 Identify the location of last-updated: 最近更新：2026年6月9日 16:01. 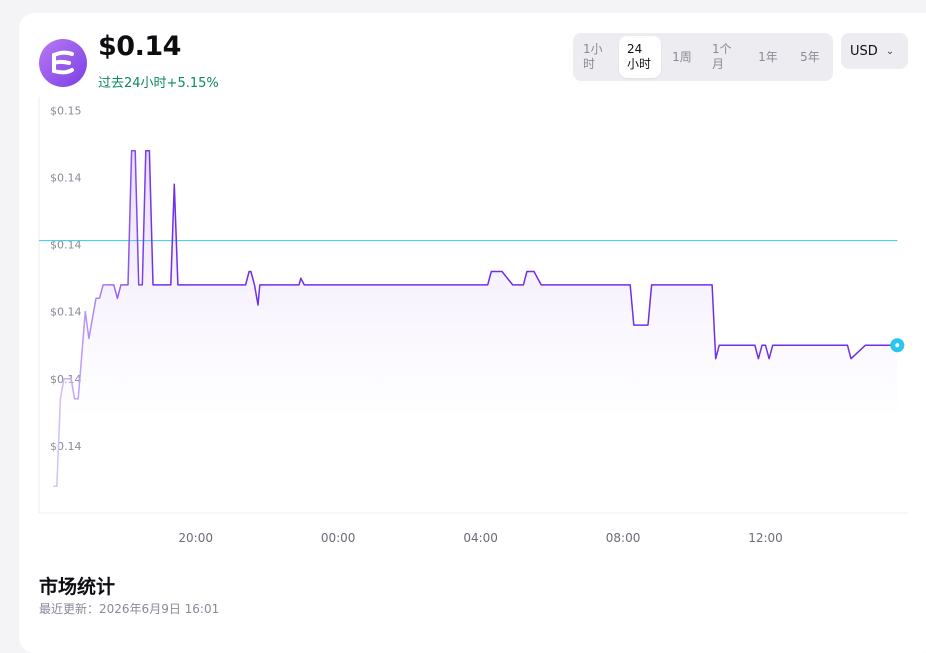
(129, 608).